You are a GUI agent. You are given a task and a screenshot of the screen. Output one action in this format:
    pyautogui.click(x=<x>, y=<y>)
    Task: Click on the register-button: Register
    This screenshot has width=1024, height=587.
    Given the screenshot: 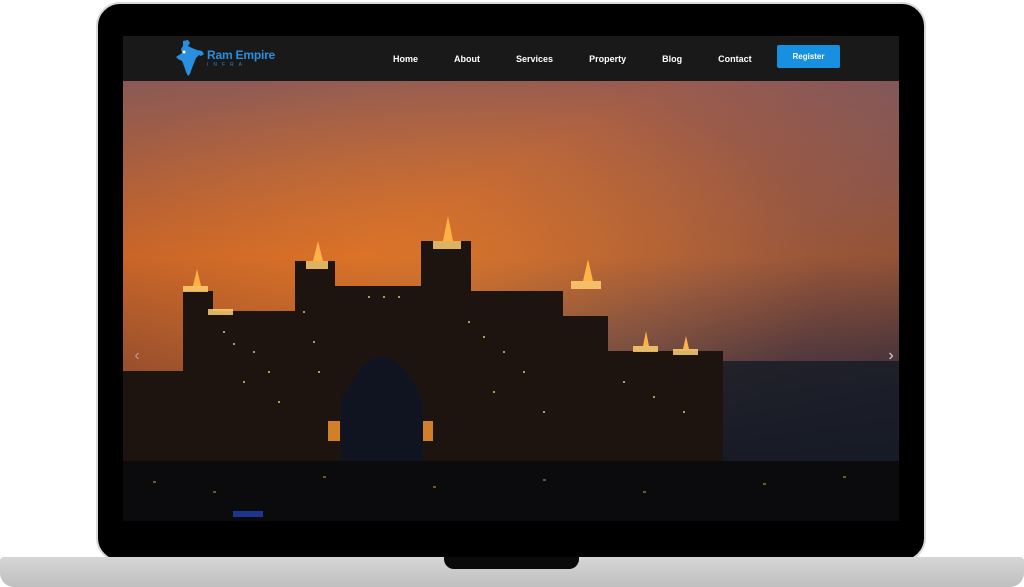 What is the action you would take?
    pyautogui.click(x=808, y=56)
    